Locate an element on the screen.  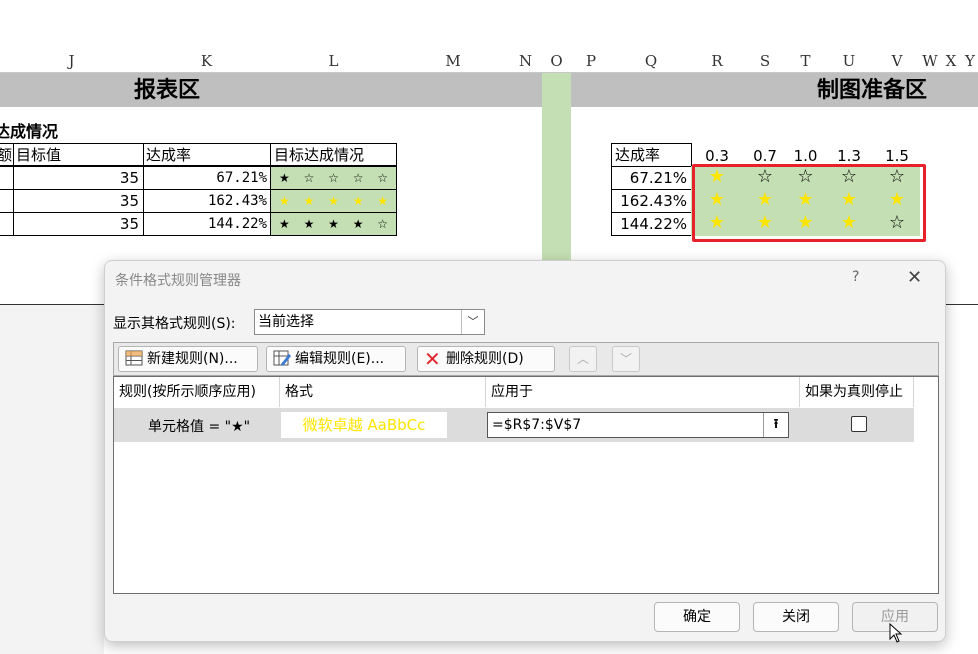
right-row2-rate: 162.43% is located at coordinates (651, 201).